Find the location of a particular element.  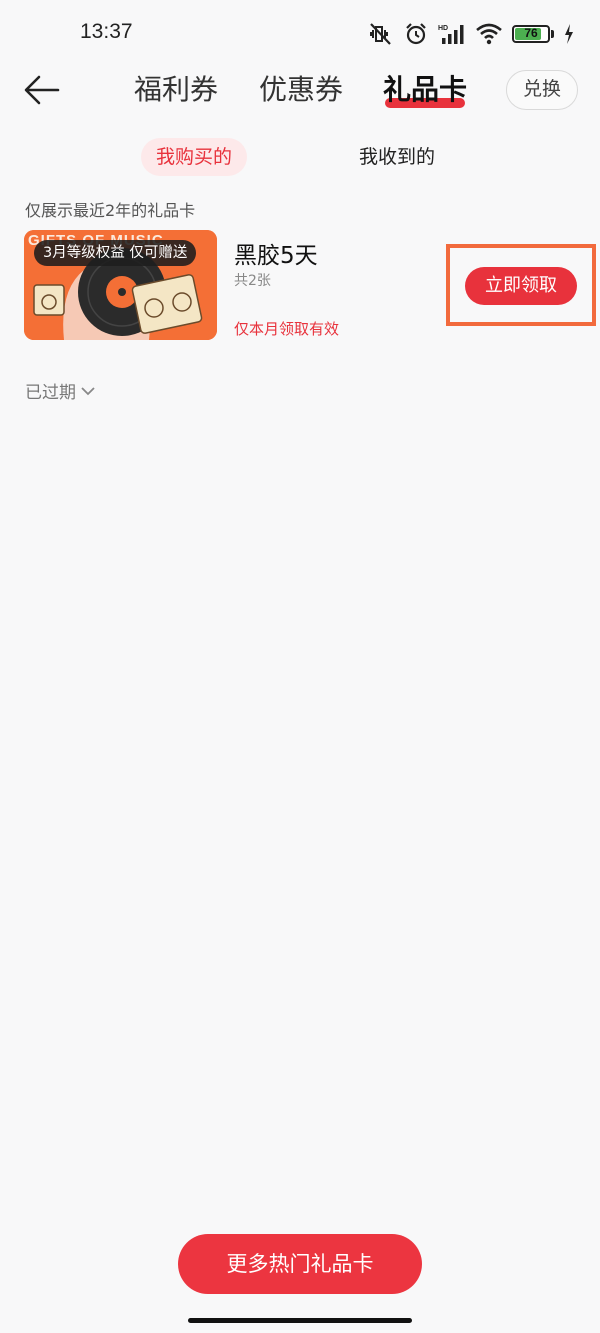

back-arrow-icon is located at coordinates (42, 90).